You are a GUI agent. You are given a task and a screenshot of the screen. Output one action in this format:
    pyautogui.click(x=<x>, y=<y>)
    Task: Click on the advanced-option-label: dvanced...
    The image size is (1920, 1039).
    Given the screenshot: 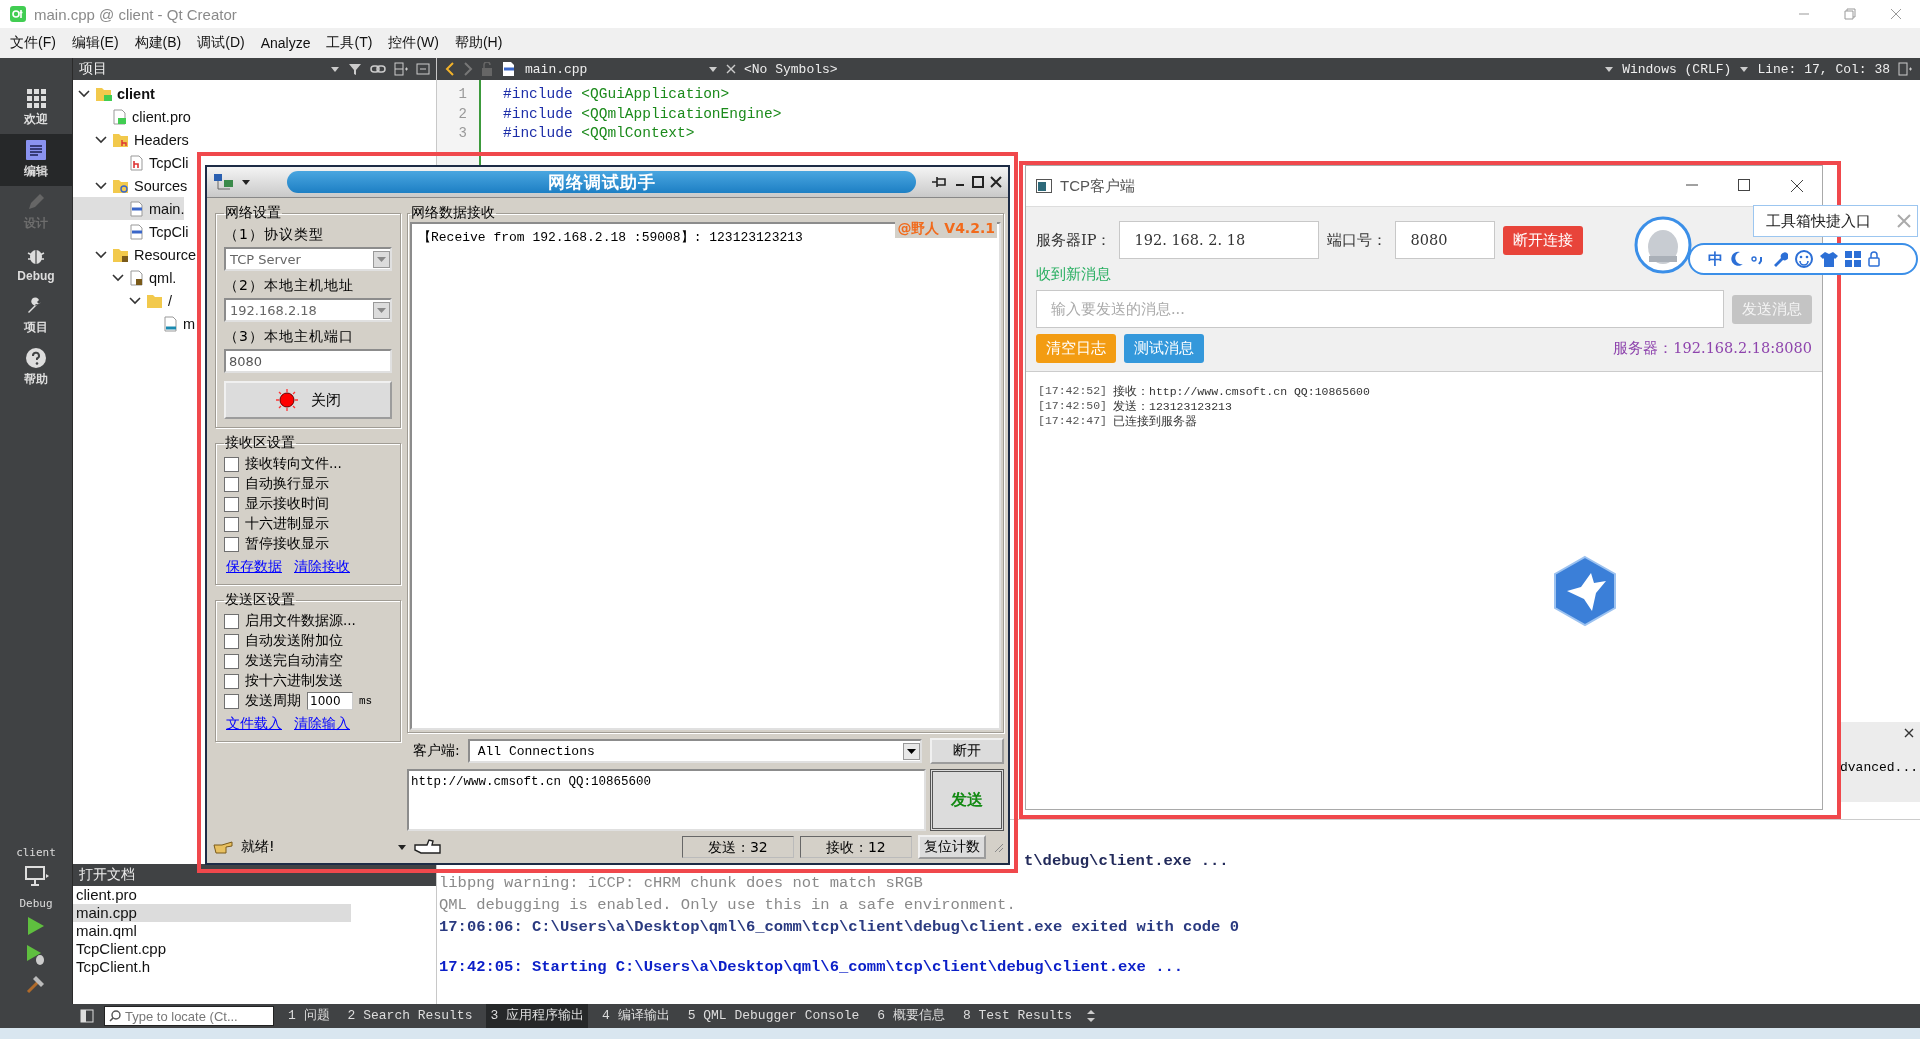 What is the action you would take?
    pyautogui.click(x=1879, y=767)
    